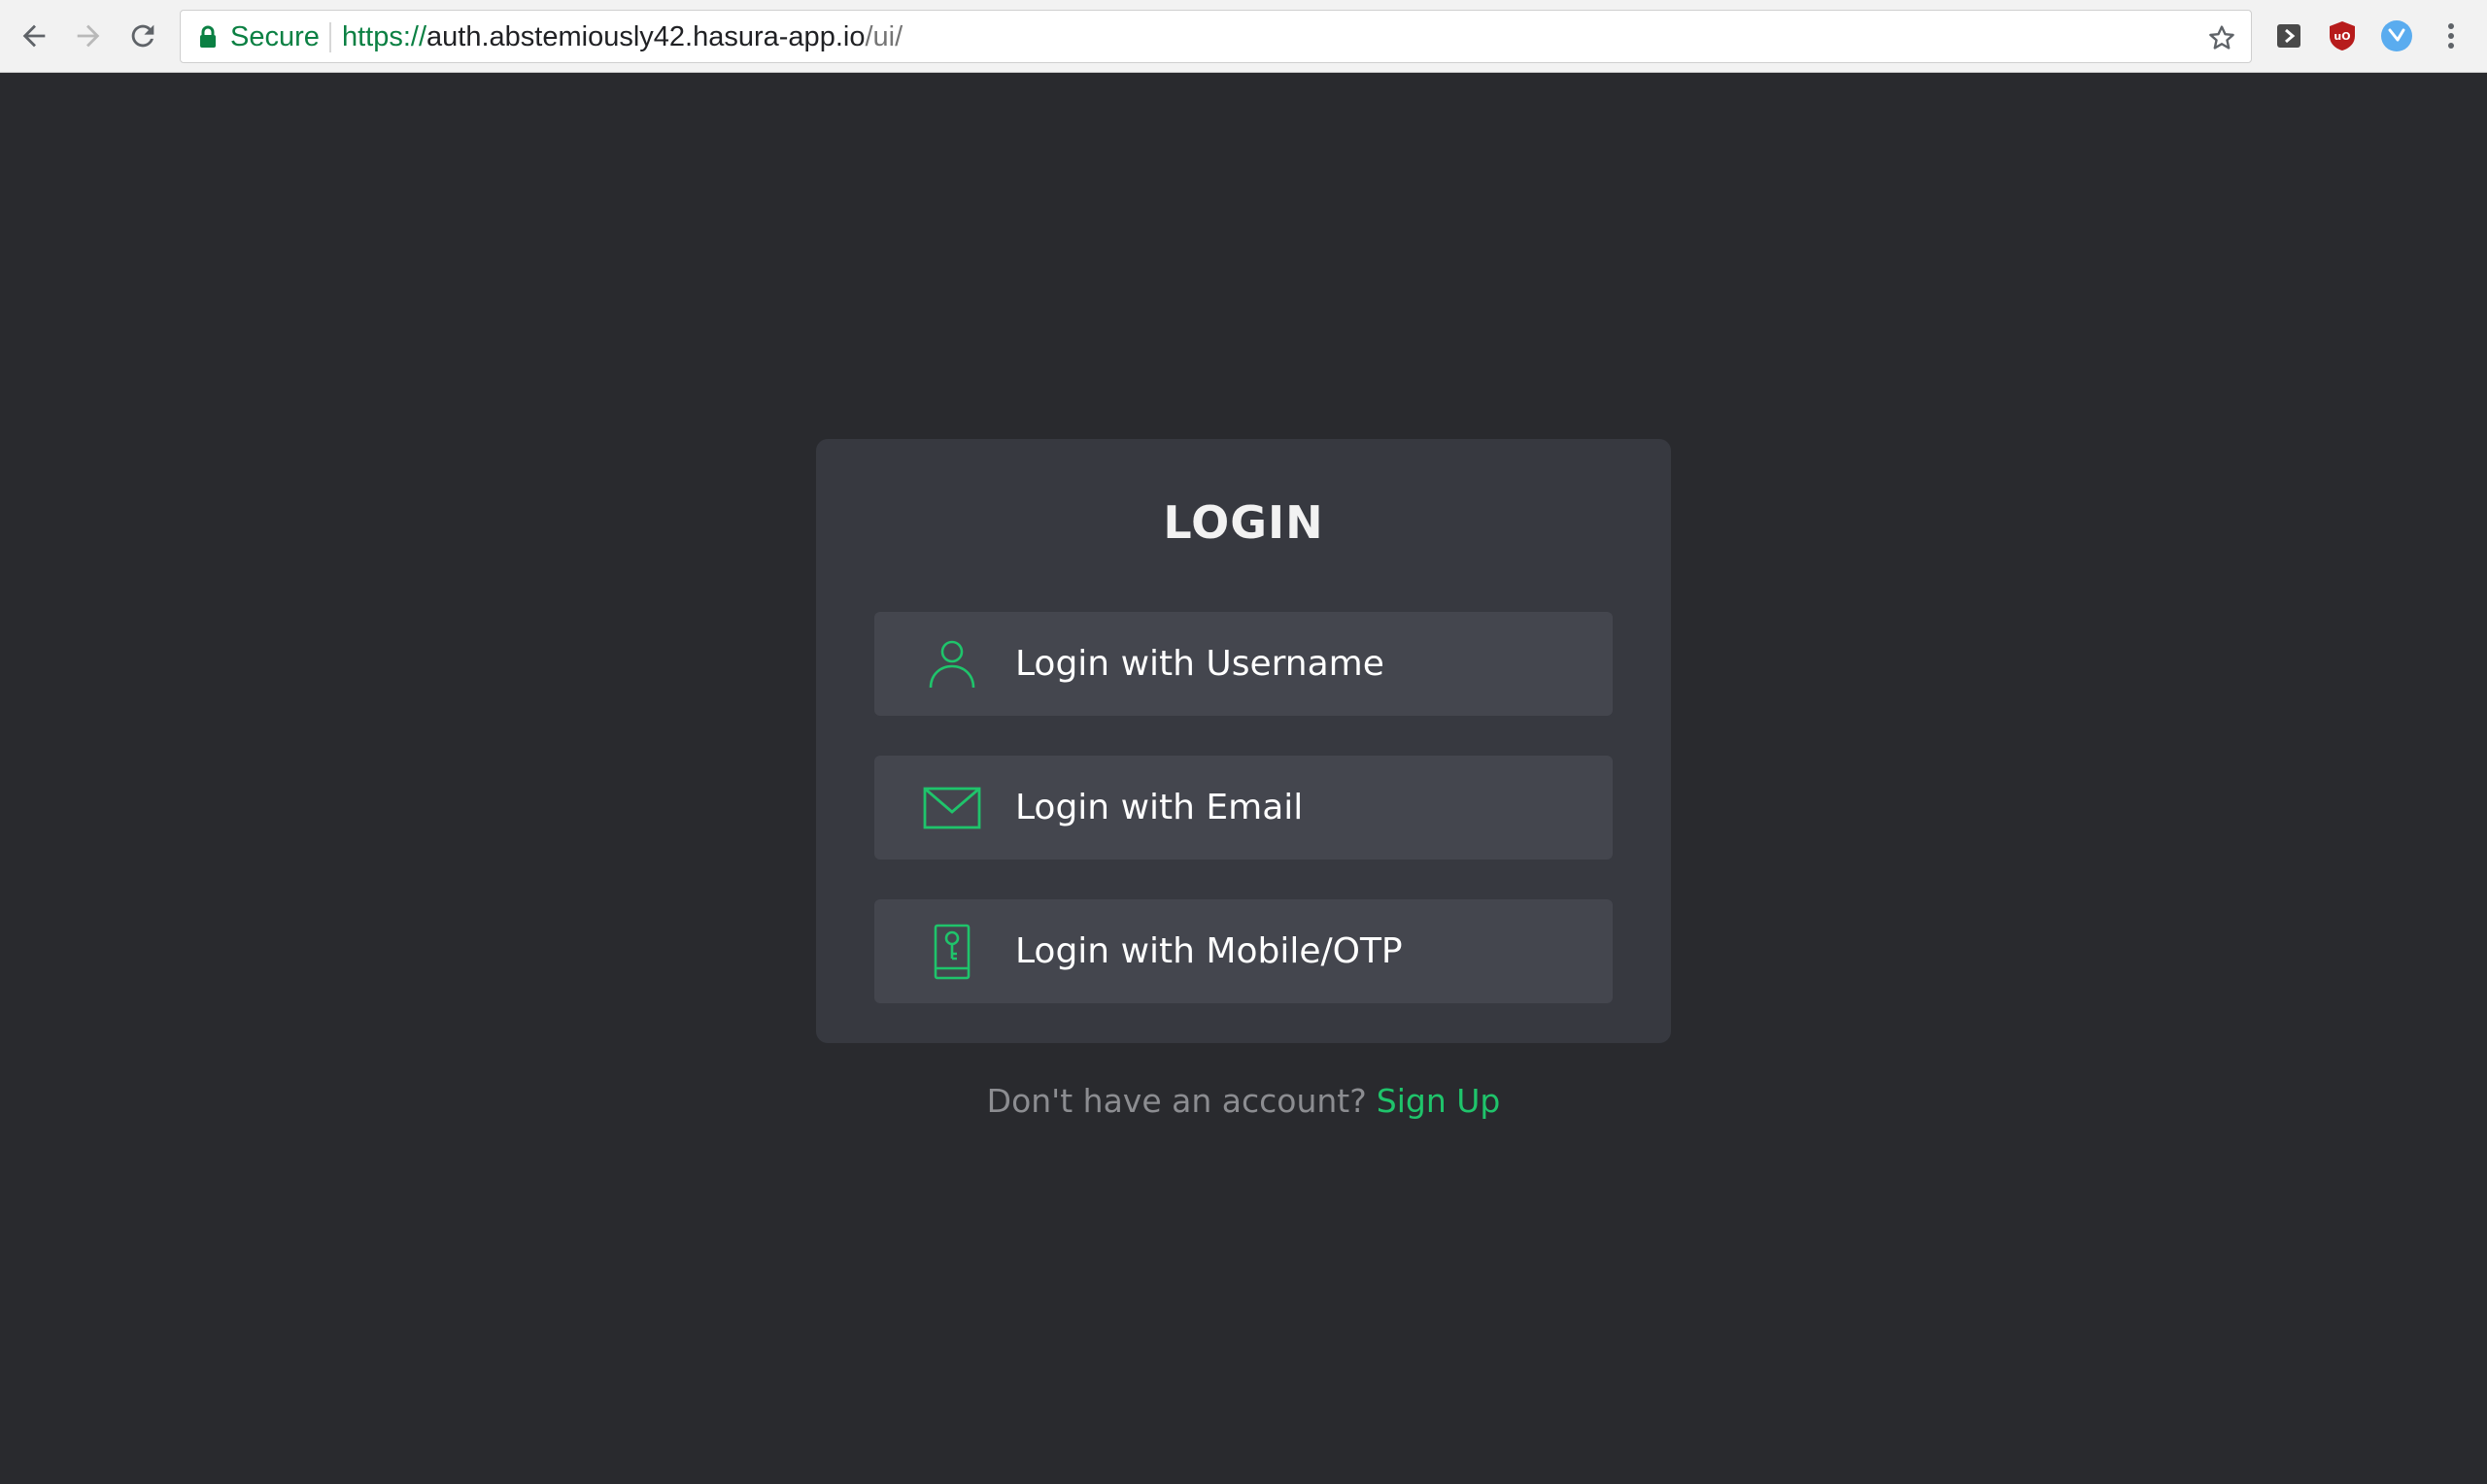  I want to click on login-username-button: Login with Username, so click(1243, 664).